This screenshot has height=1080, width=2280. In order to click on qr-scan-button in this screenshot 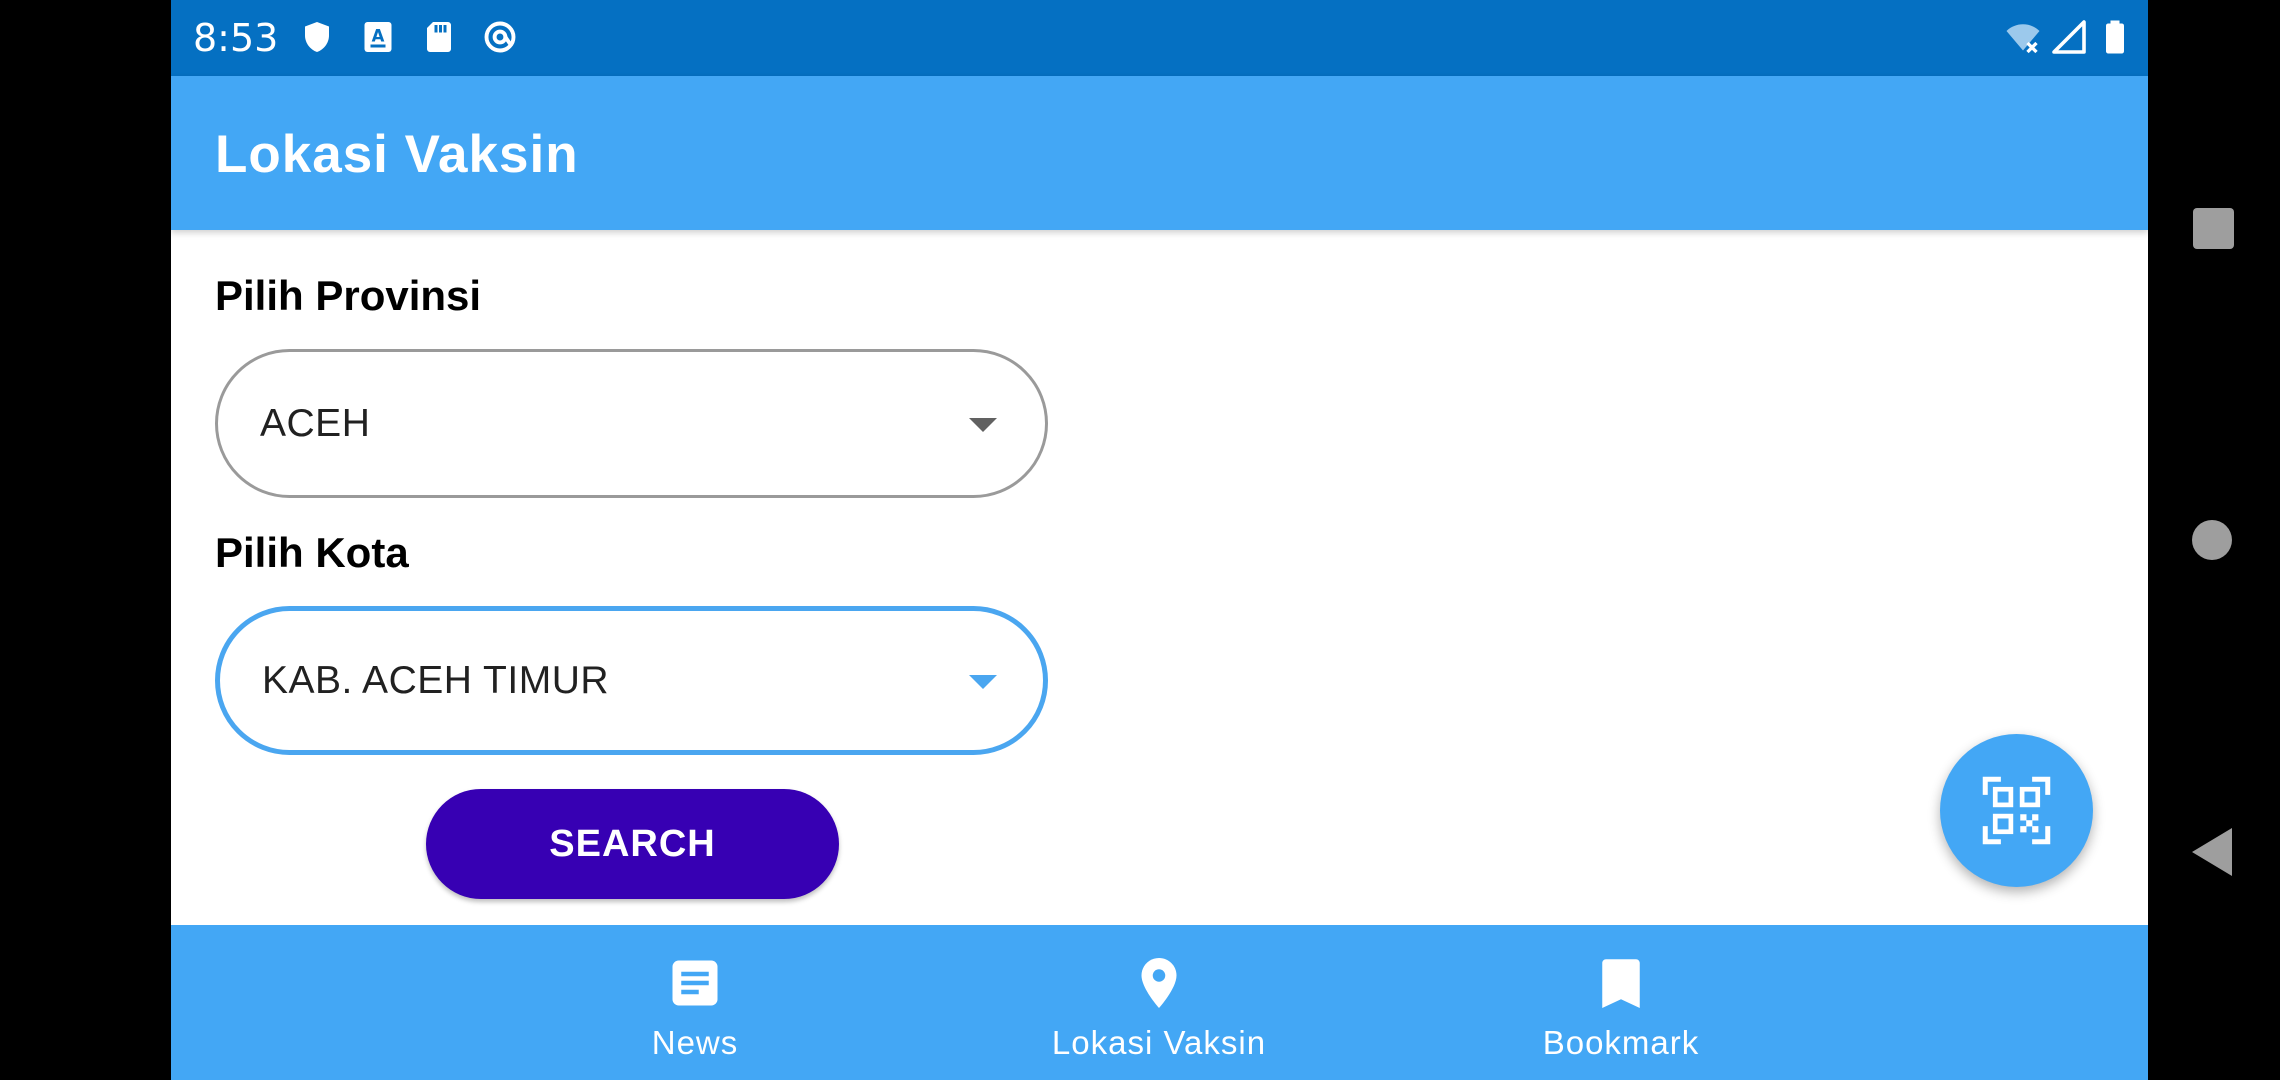, I will do `click(2016, 810)`.